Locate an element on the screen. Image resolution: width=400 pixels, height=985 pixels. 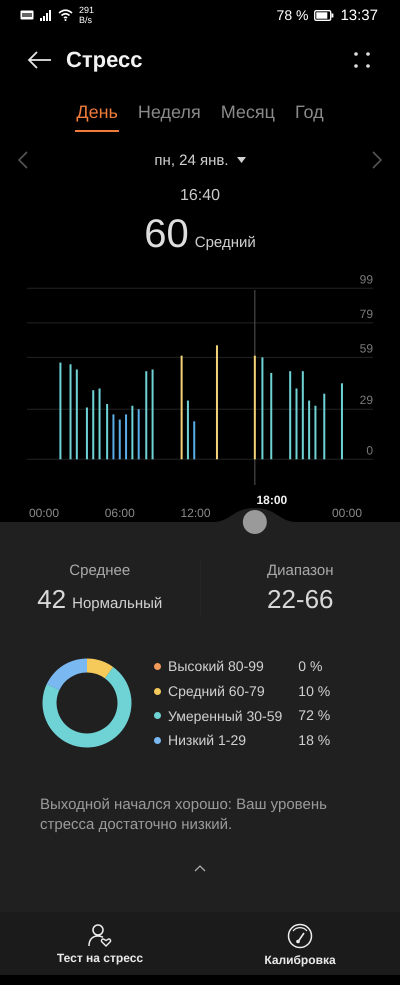
stress-value: 60 is located at coordinates (166, 234).